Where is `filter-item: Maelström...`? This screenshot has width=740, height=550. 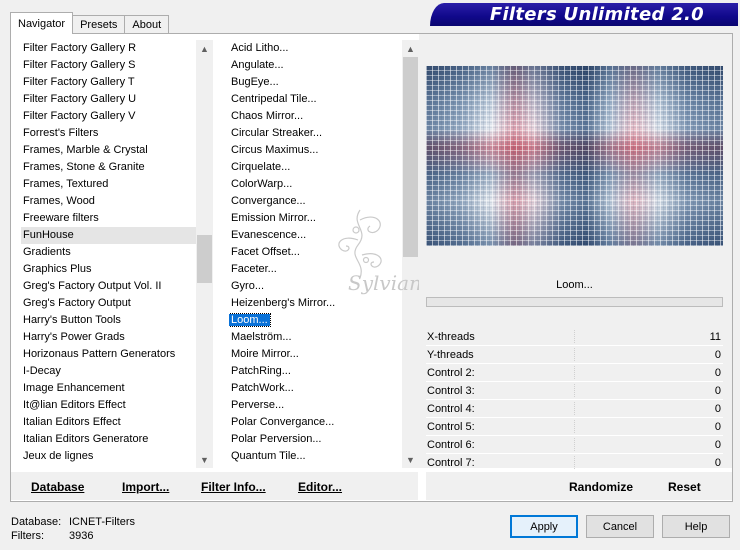 filter-item: Maelström... is located at coordinates (315, 337).